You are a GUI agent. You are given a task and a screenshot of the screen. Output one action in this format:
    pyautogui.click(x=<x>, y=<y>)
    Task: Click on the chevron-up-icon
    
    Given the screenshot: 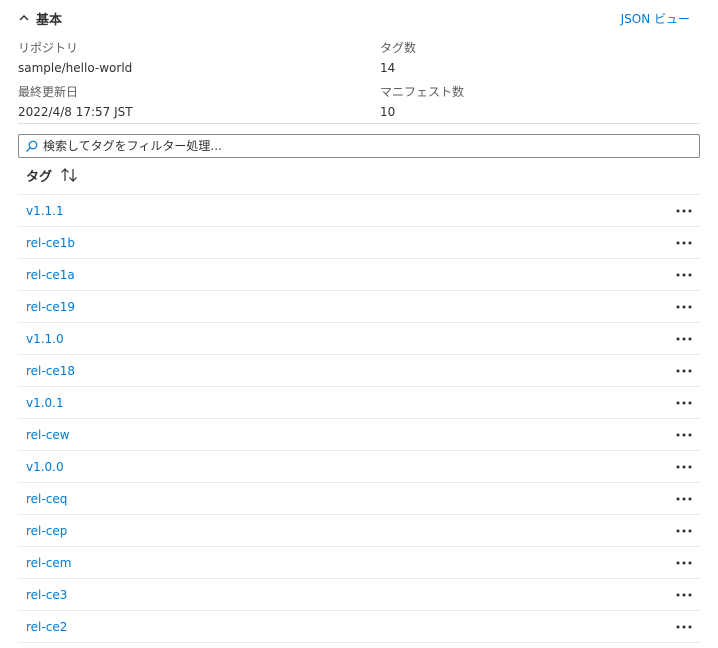 What is the action you would take?
    pyautogui.click(x=24, y=18)
    